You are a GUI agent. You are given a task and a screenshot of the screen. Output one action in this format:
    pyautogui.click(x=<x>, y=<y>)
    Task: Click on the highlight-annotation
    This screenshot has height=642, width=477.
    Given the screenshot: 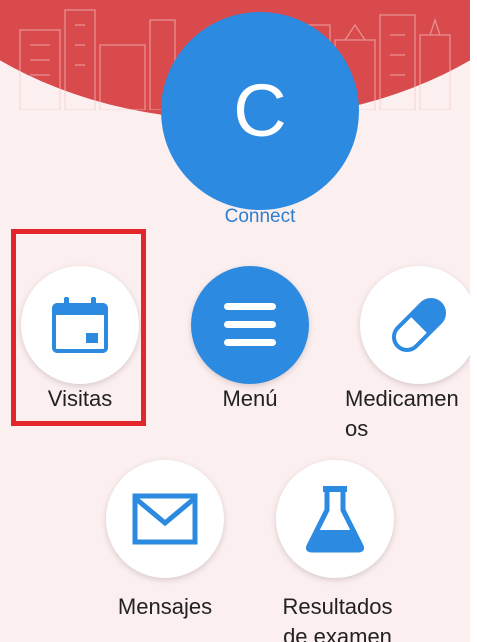 What is the action you would take?
    pyautogui.click(x=78, y=327)
    